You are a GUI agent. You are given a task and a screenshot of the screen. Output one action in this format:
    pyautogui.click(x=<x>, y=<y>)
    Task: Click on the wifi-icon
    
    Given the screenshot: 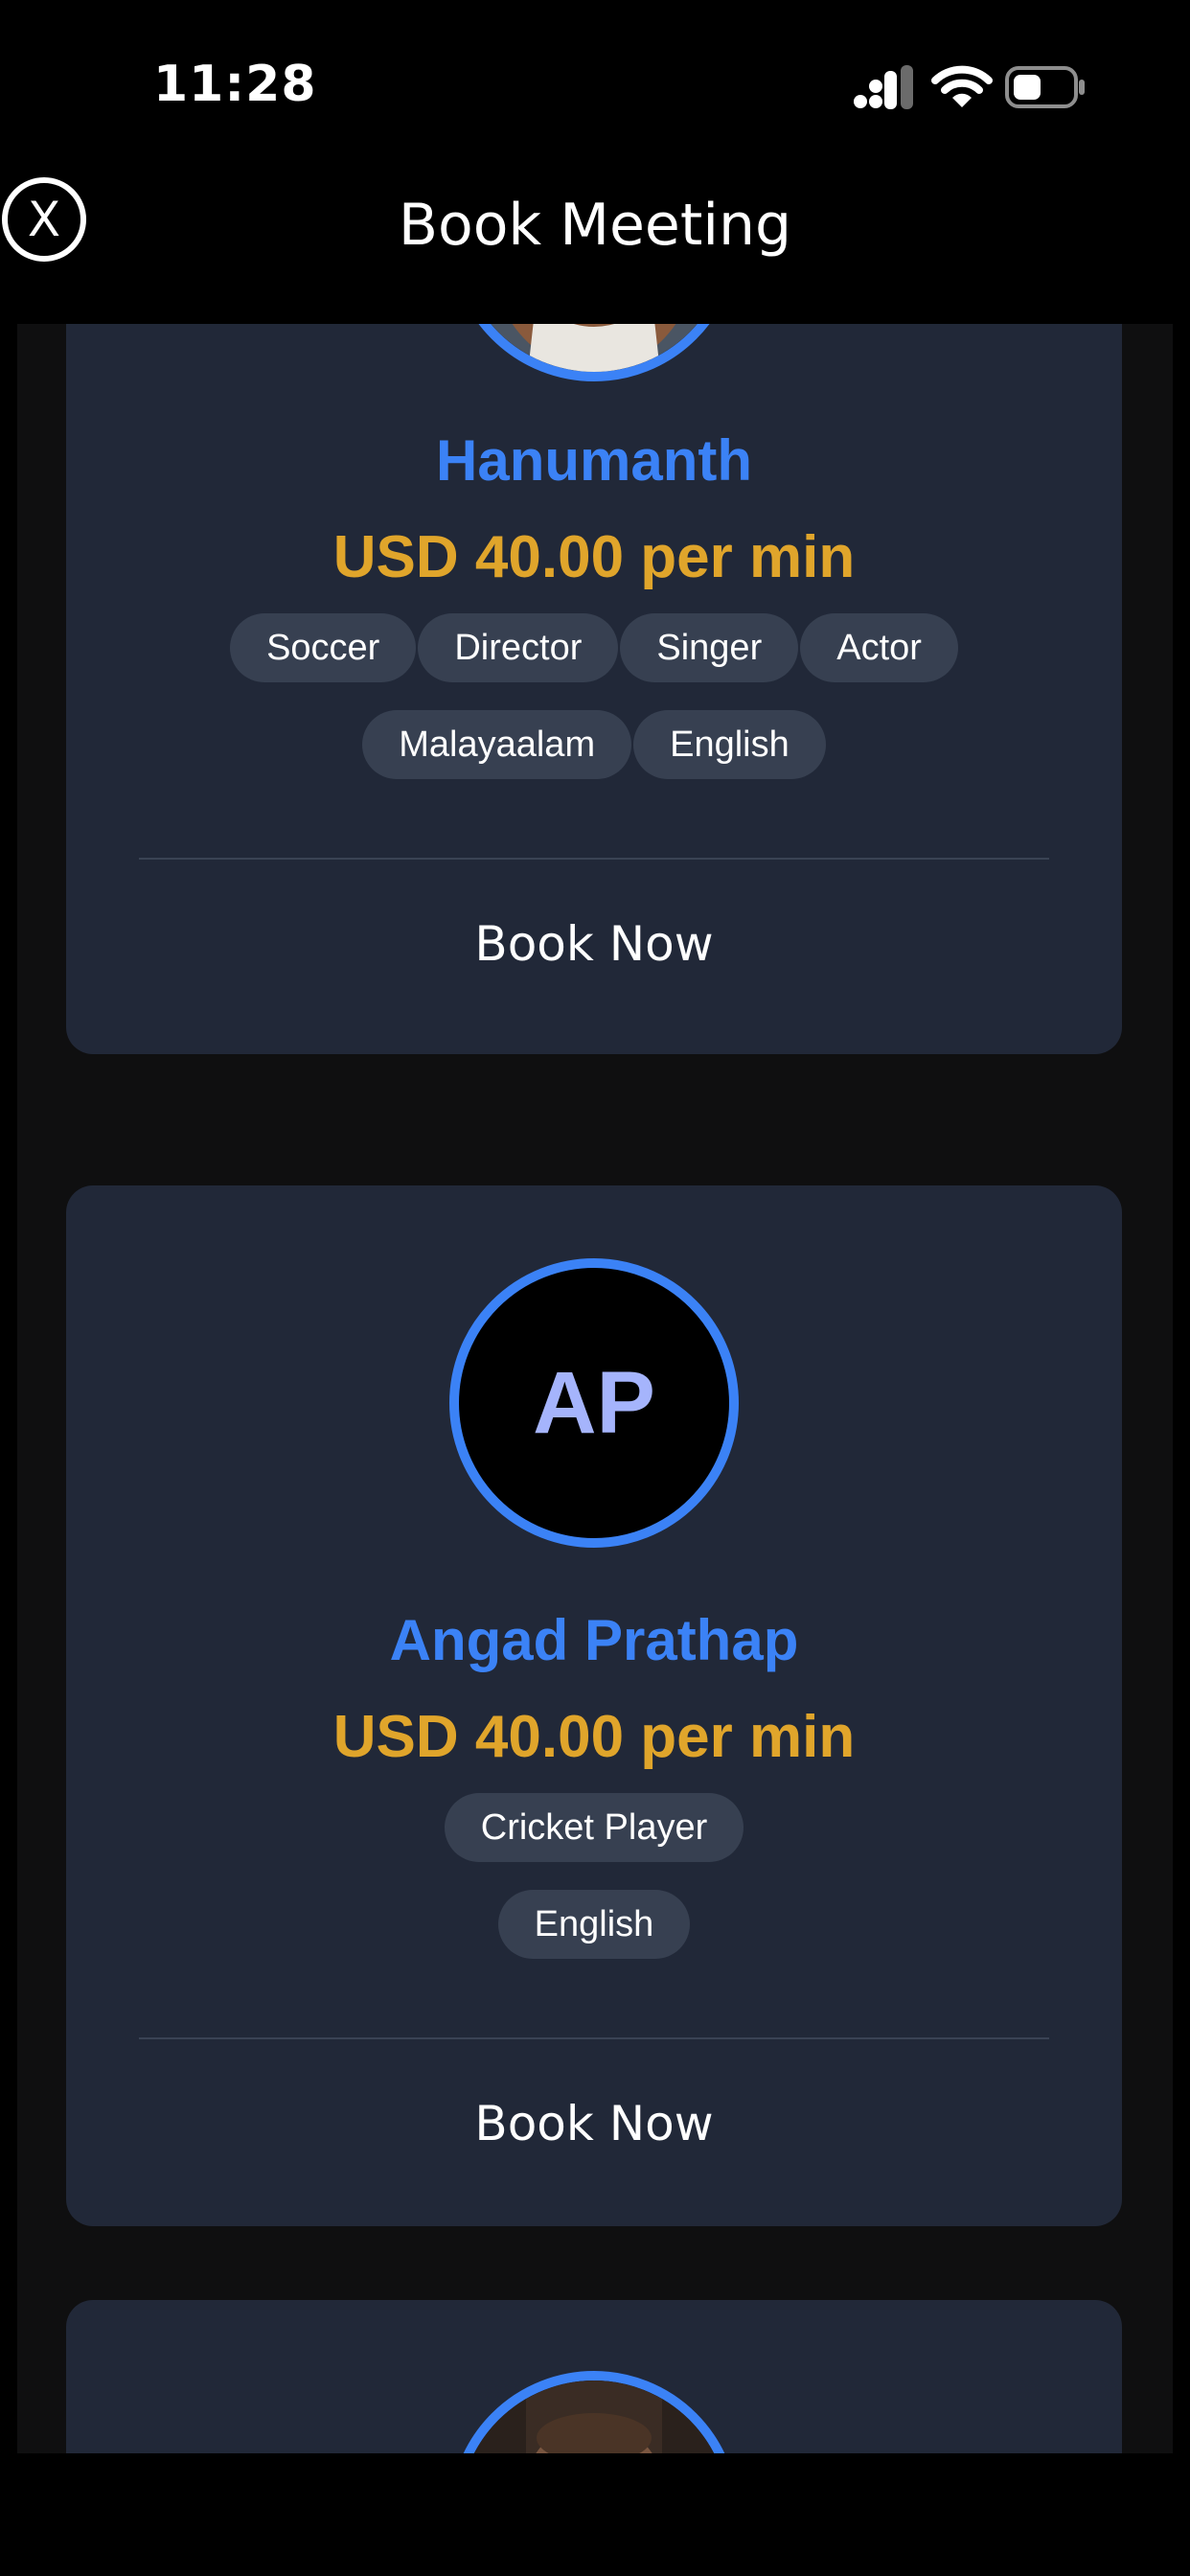 What is the action you would take?
    pyautogui.click(x=962, y=86)
    